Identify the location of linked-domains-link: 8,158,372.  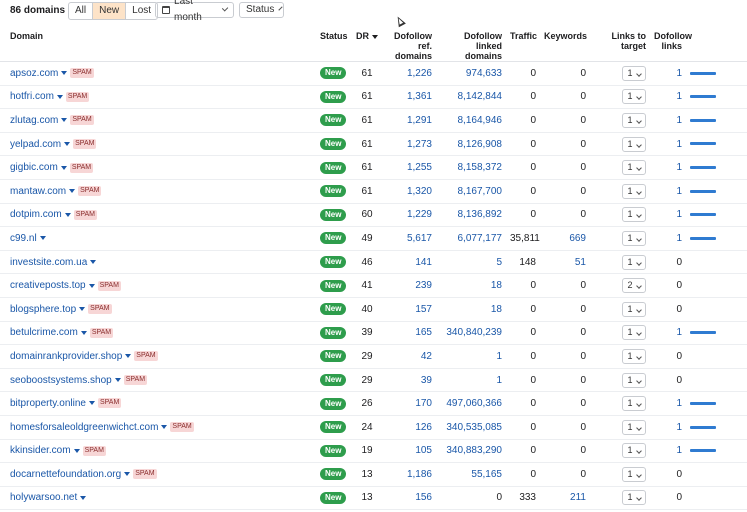
(471, 167).